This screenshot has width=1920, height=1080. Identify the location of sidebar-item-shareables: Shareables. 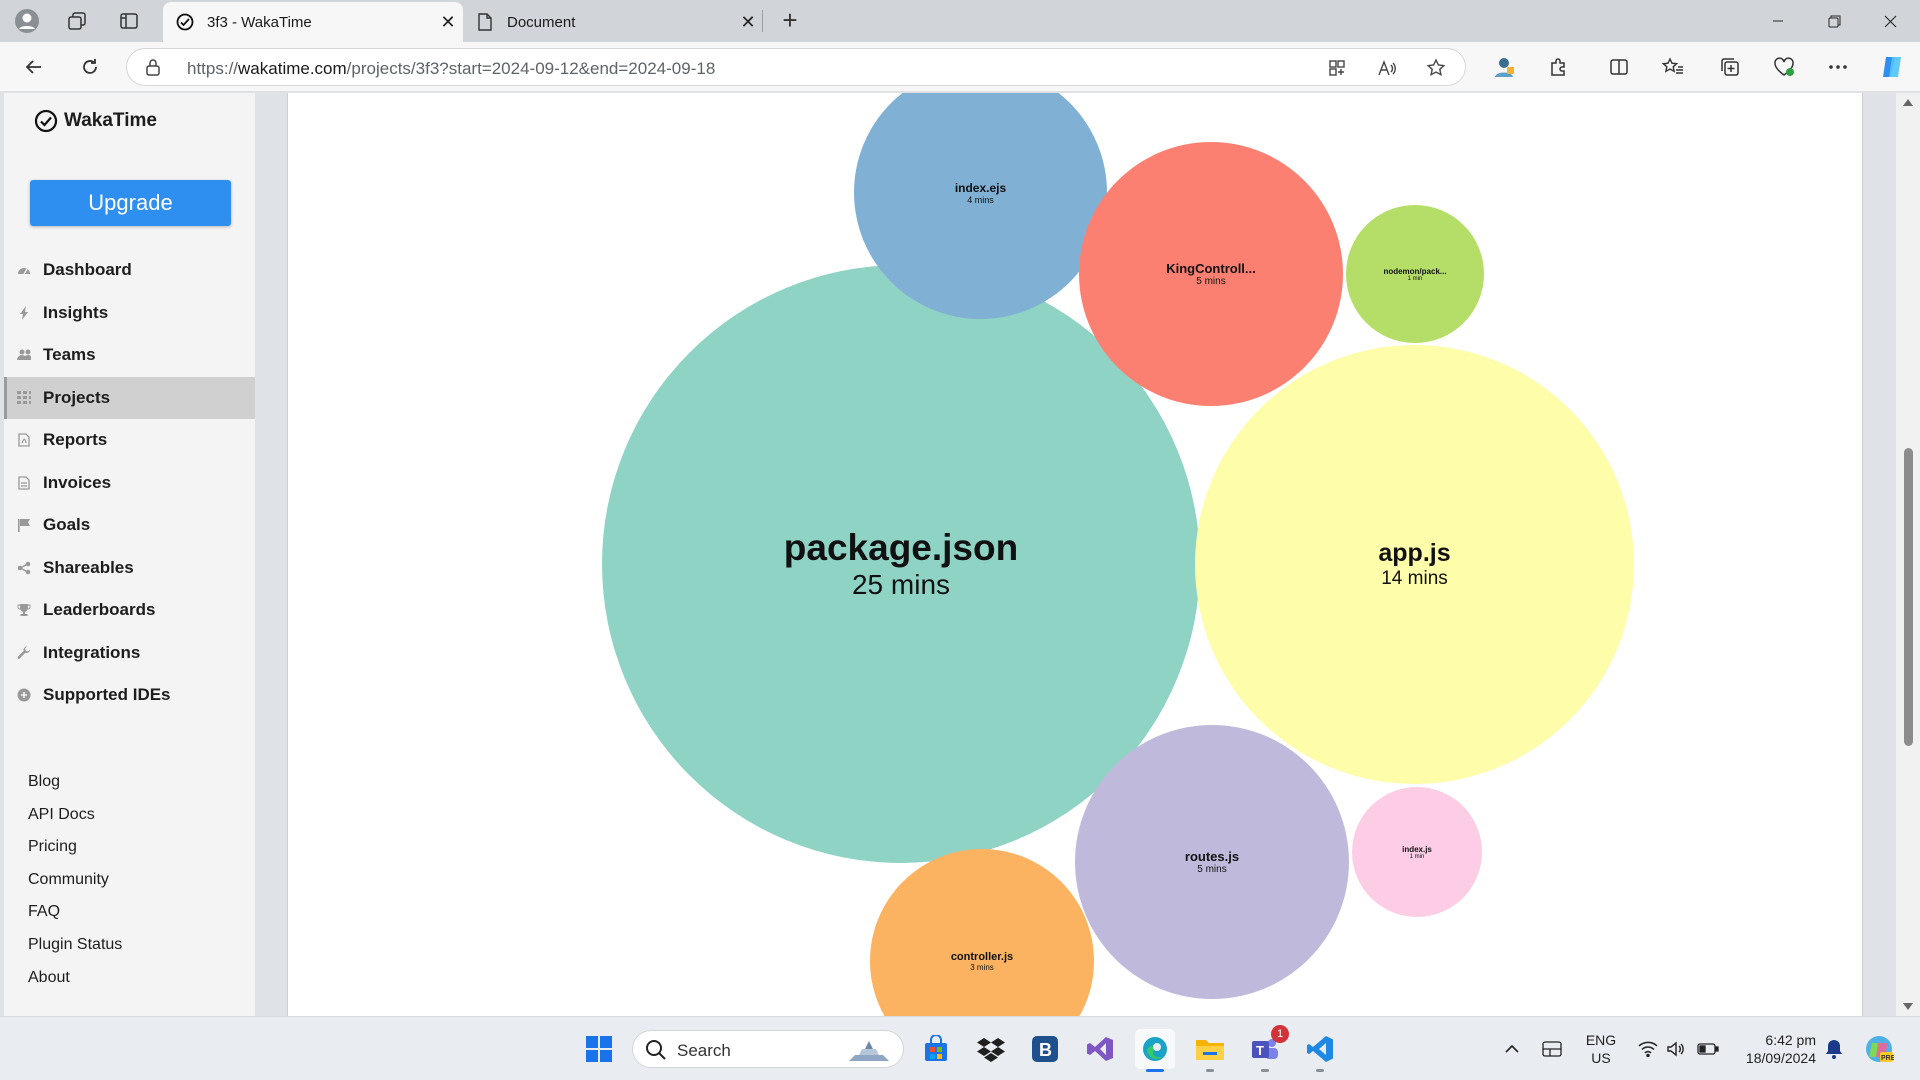
(129, 568).